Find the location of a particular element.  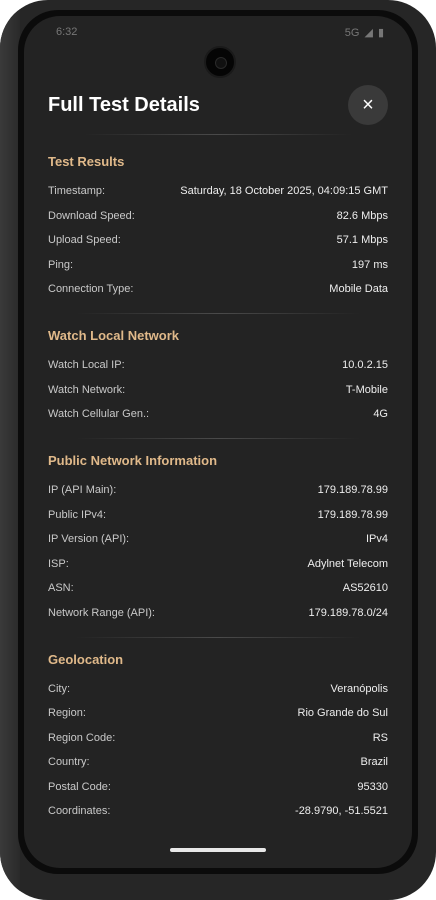

status-time: 6:32 is located at coordinates (67, 32).